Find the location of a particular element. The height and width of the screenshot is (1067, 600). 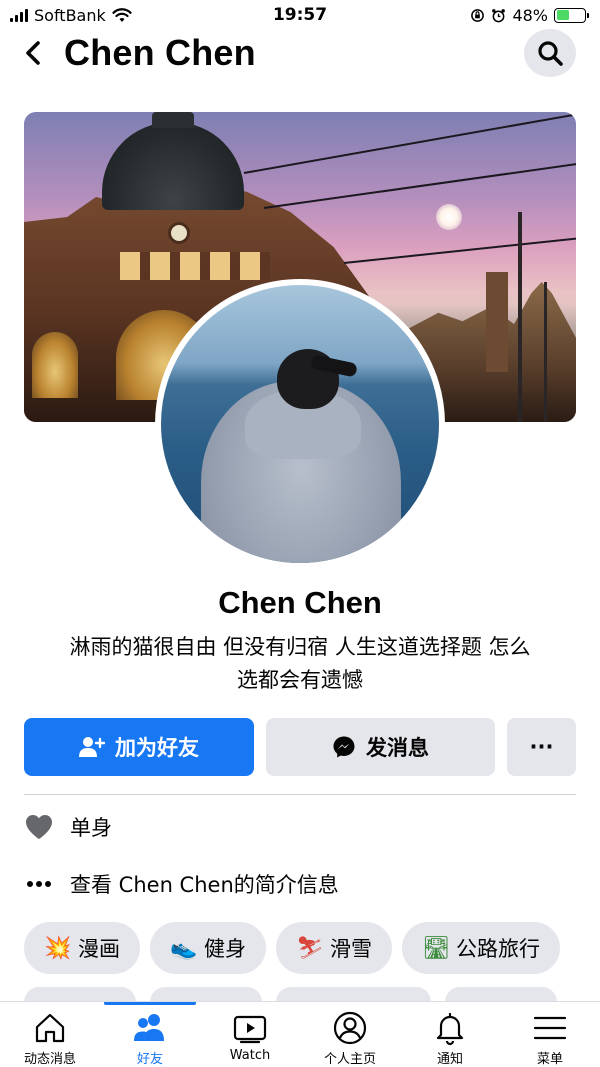

tab-notifications: 通知 is located at coordinates (450, 1034).